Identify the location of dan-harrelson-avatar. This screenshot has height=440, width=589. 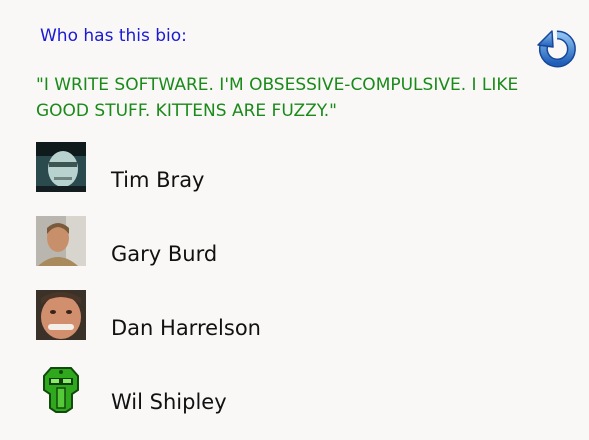
(61, 315).